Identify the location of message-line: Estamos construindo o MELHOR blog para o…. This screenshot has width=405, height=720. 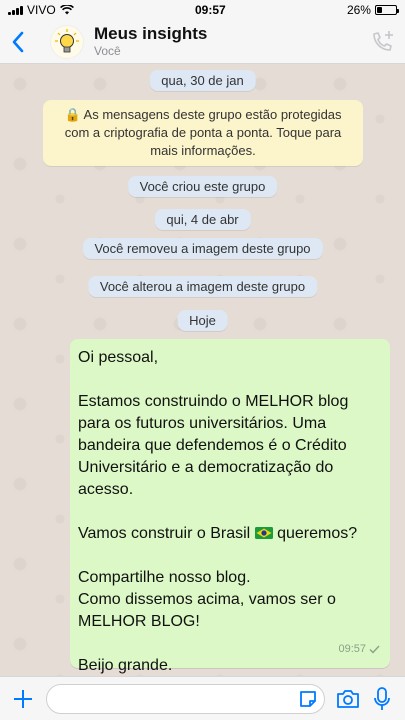
(213, 445).